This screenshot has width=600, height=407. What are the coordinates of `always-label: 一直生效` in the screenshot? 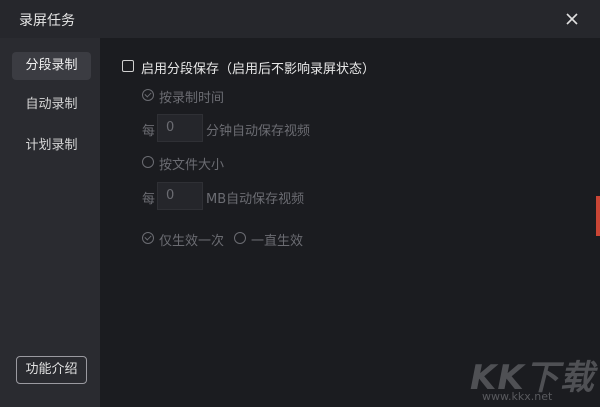 It's located at (277, 241).